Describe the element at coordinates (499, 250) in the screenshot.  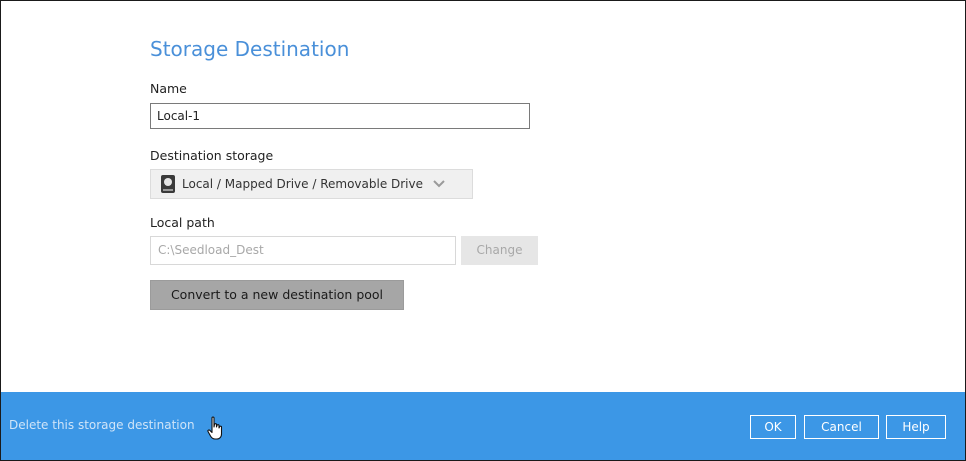
I see `change-button: Change` at that location.